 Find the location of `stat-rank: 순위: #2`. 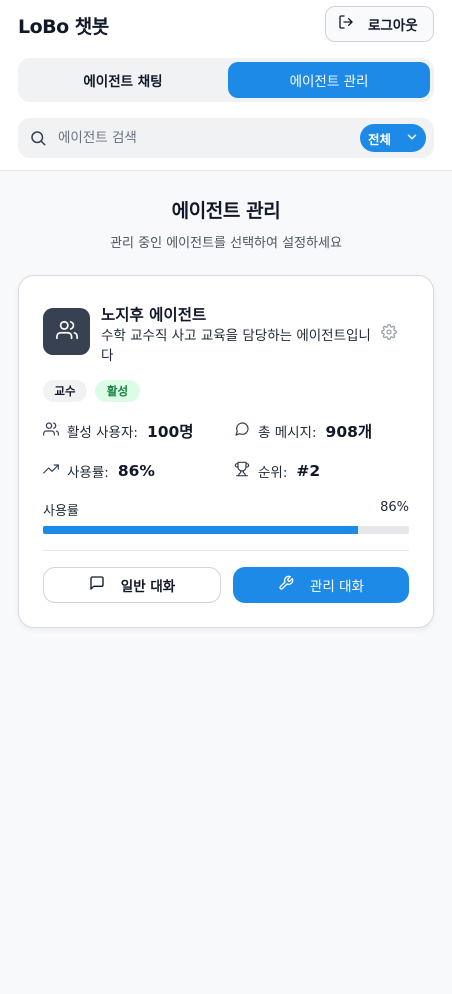

stat-rank: 순위: #2 is located at coordinates (277, 471).